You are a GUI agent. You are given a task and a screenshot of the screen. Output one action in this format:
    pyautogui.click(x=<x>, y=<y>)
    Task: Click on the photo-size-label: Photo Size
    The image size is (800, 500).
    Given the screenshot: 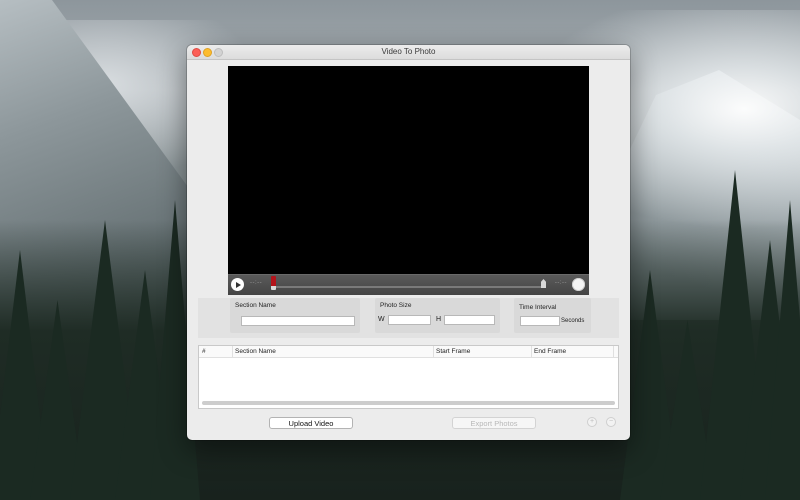 What is the action you would take?
    pyautogui.click(x=396, y=305)
    